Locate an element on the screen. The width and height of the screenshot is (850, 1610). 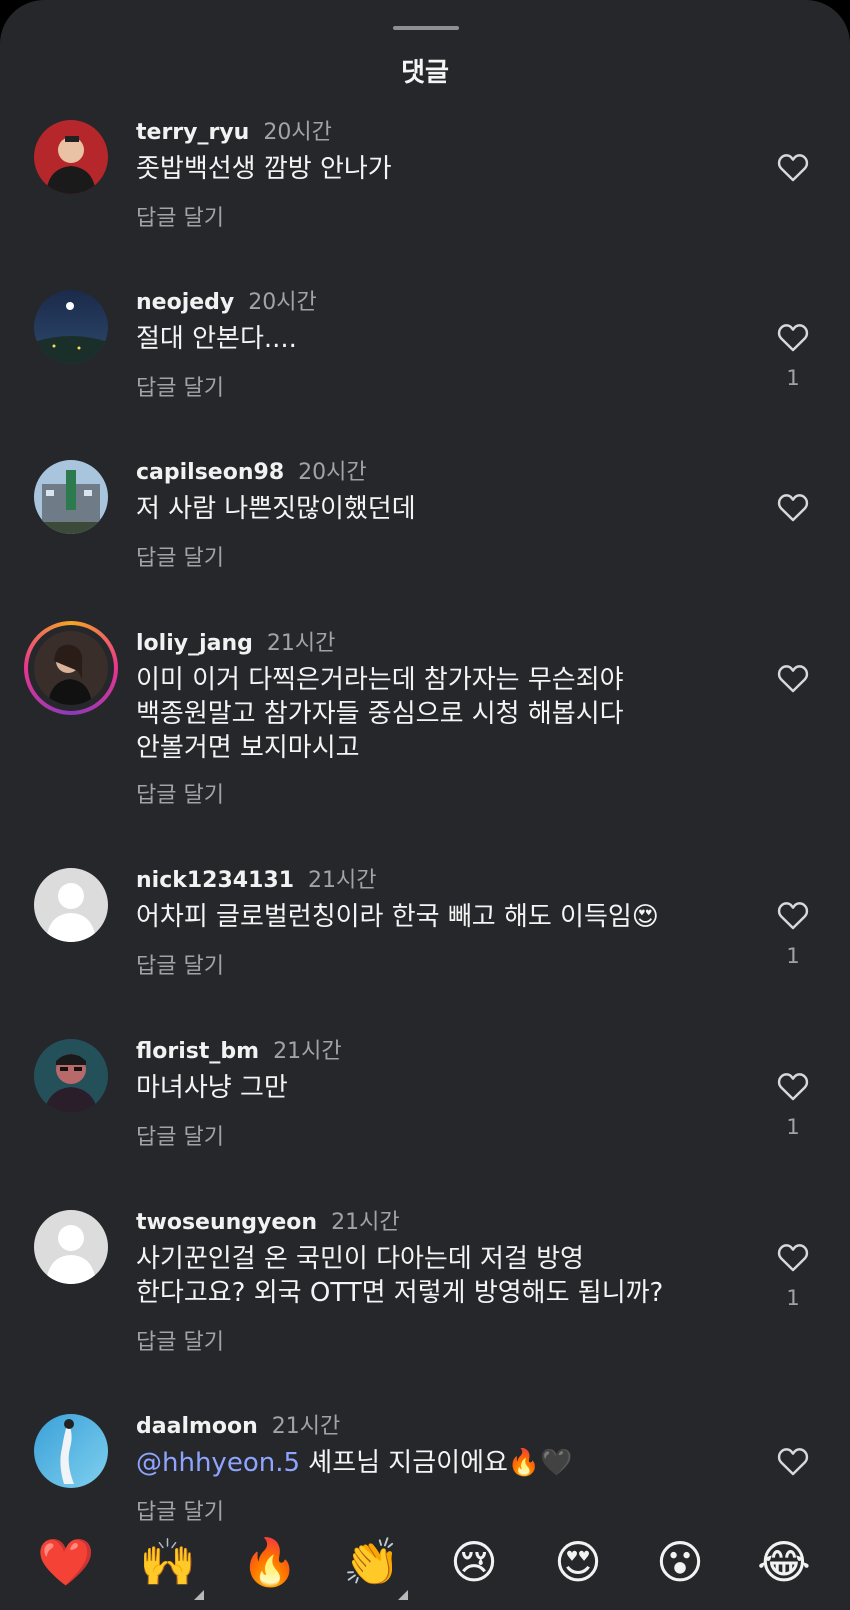
comment-meta: terry_ryu 20시간 is located at coordinates (234, 130).